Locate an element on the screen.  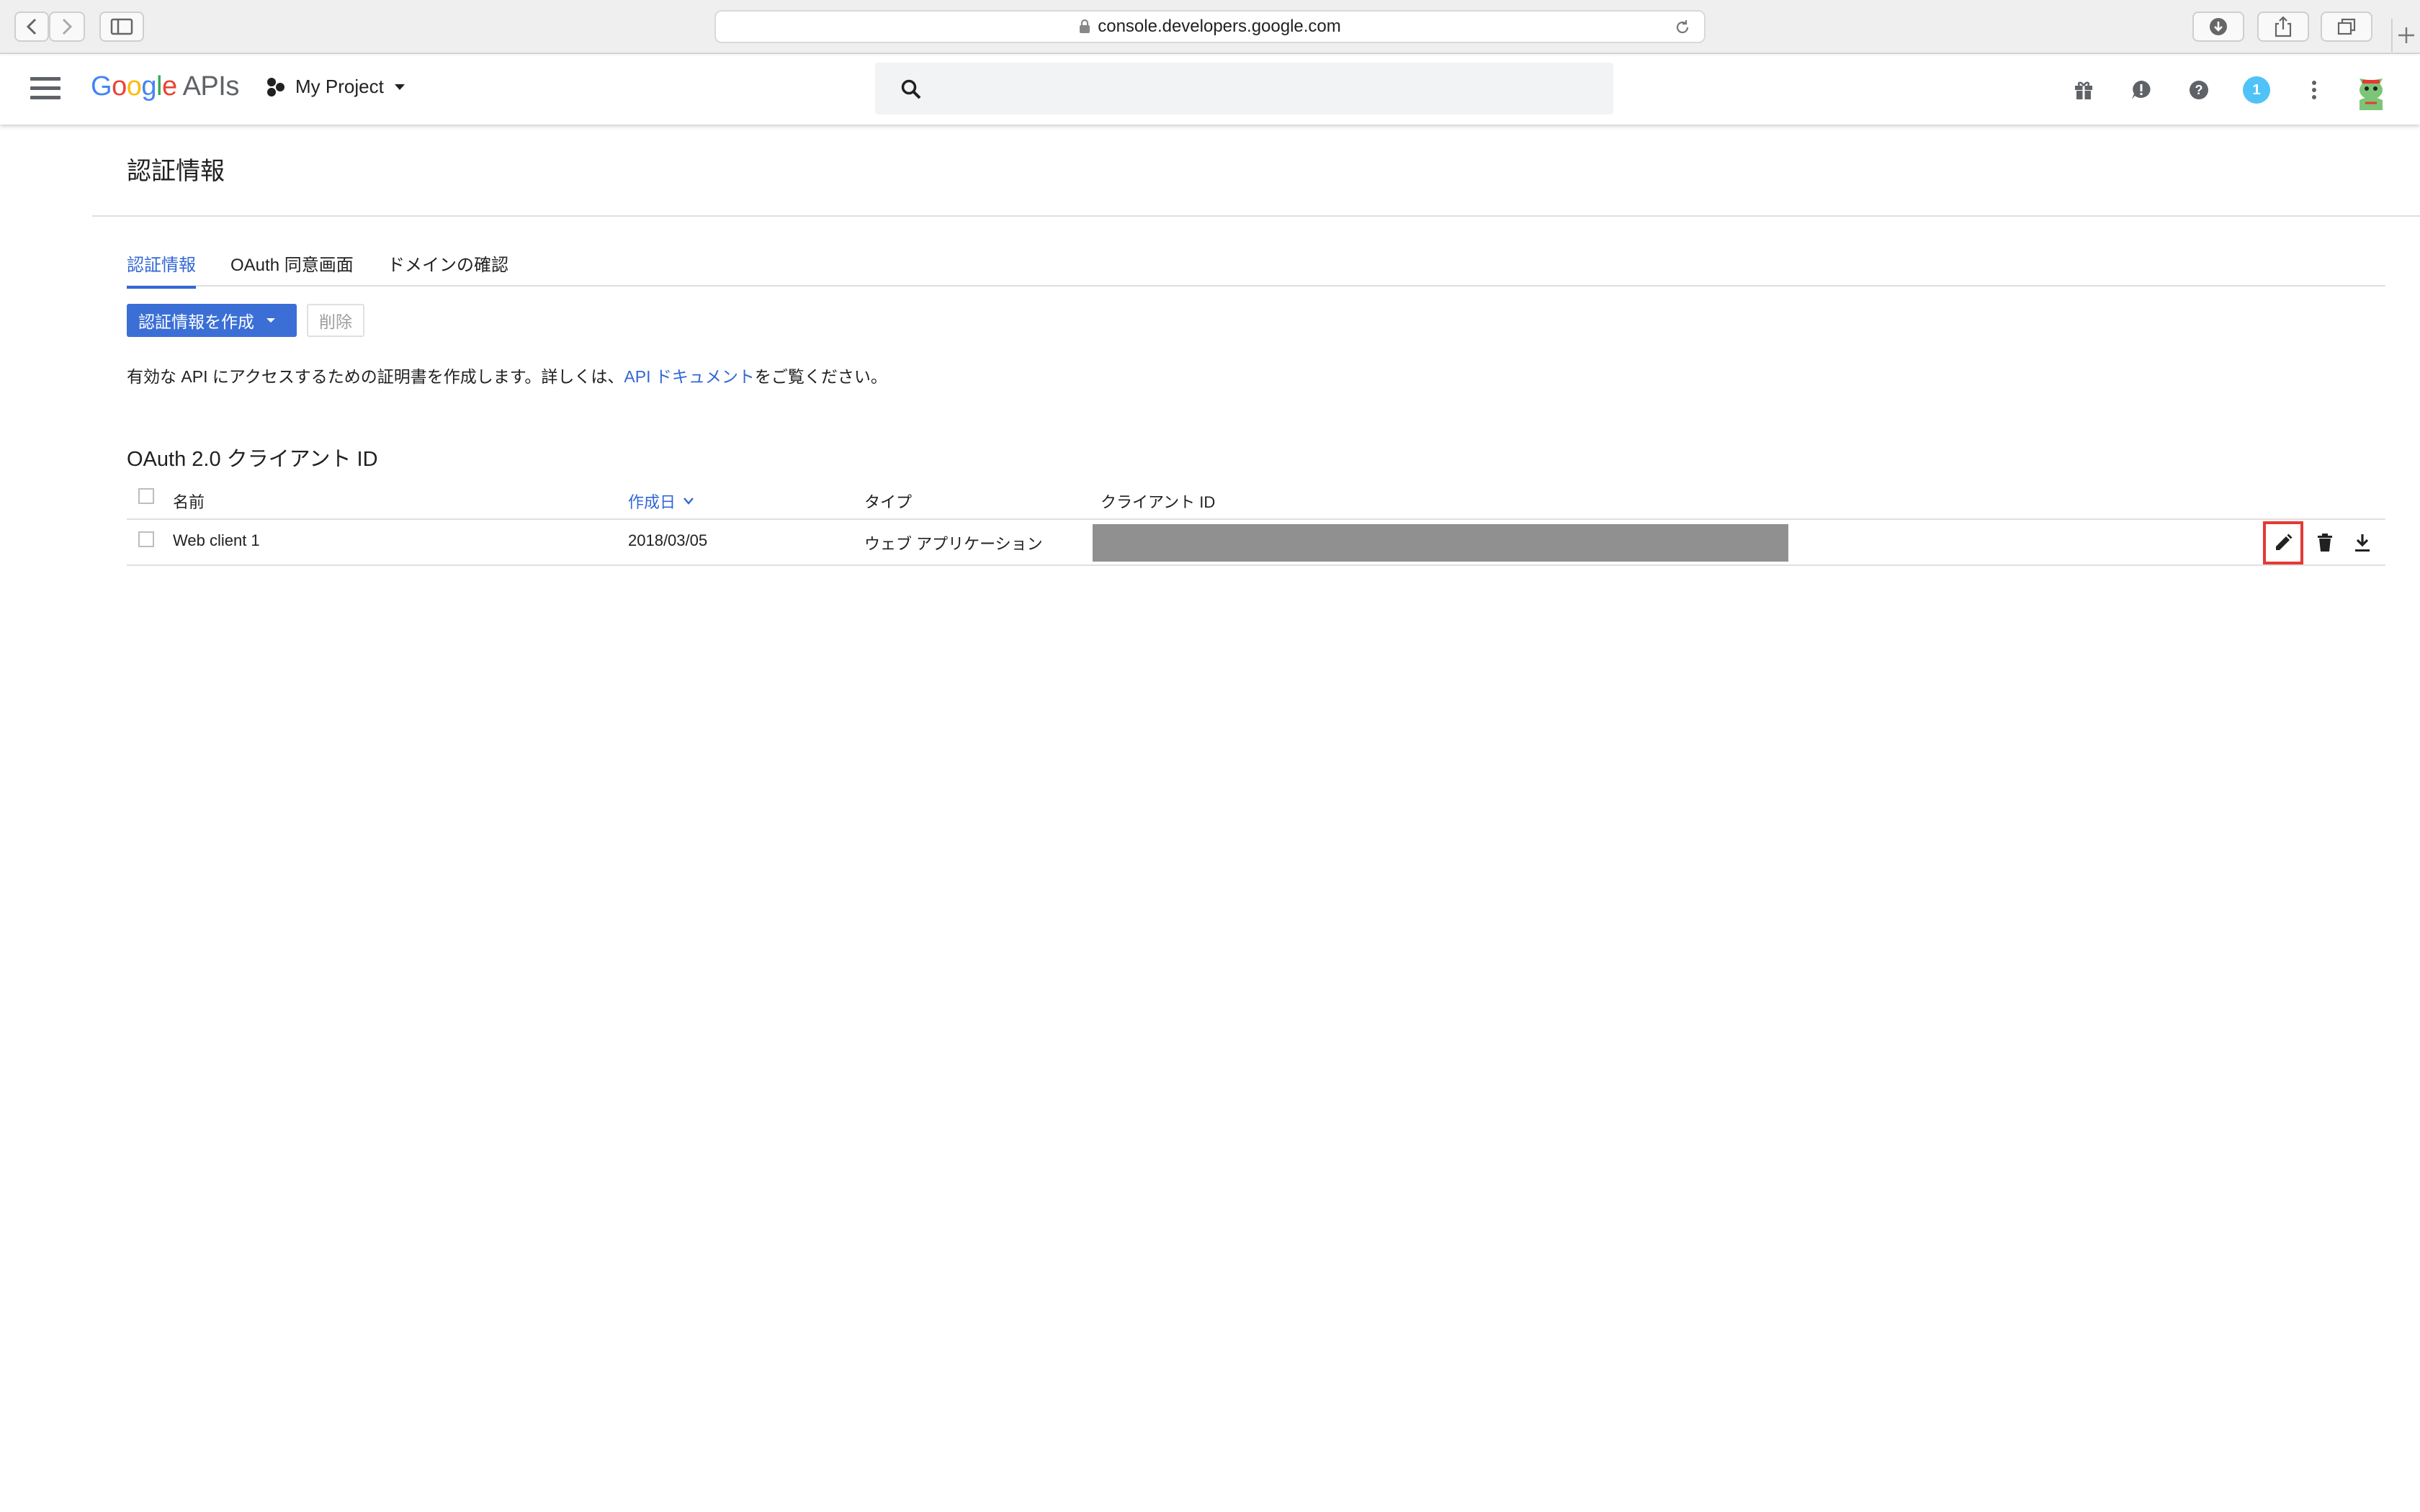
notification-badge: 1 is located at coordinates (2256, 90).